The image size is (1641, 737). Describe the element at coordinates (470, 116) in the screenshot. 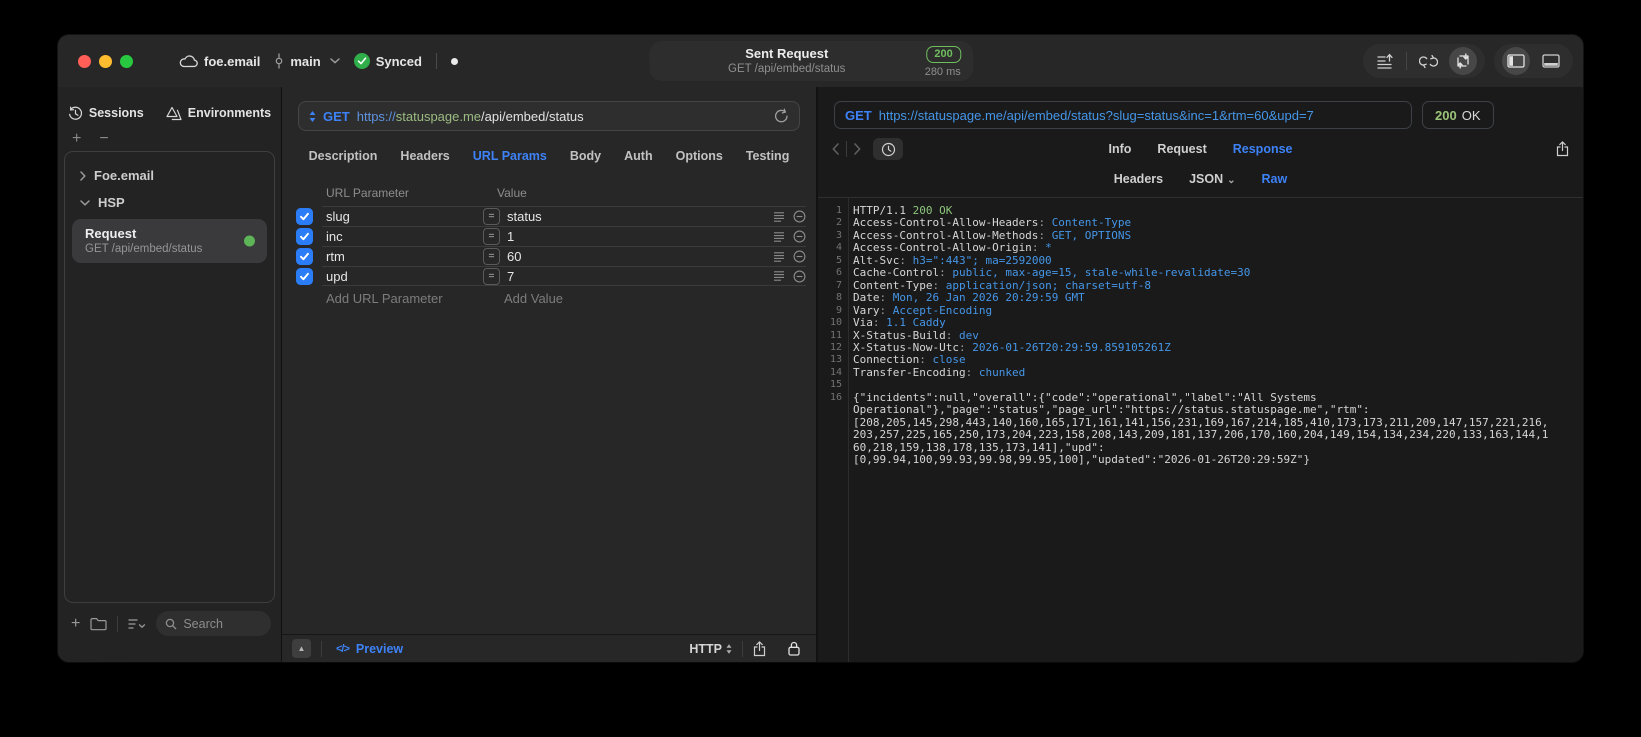

I see `request-url: https://statuspage.me/api/embed/status` at that location.